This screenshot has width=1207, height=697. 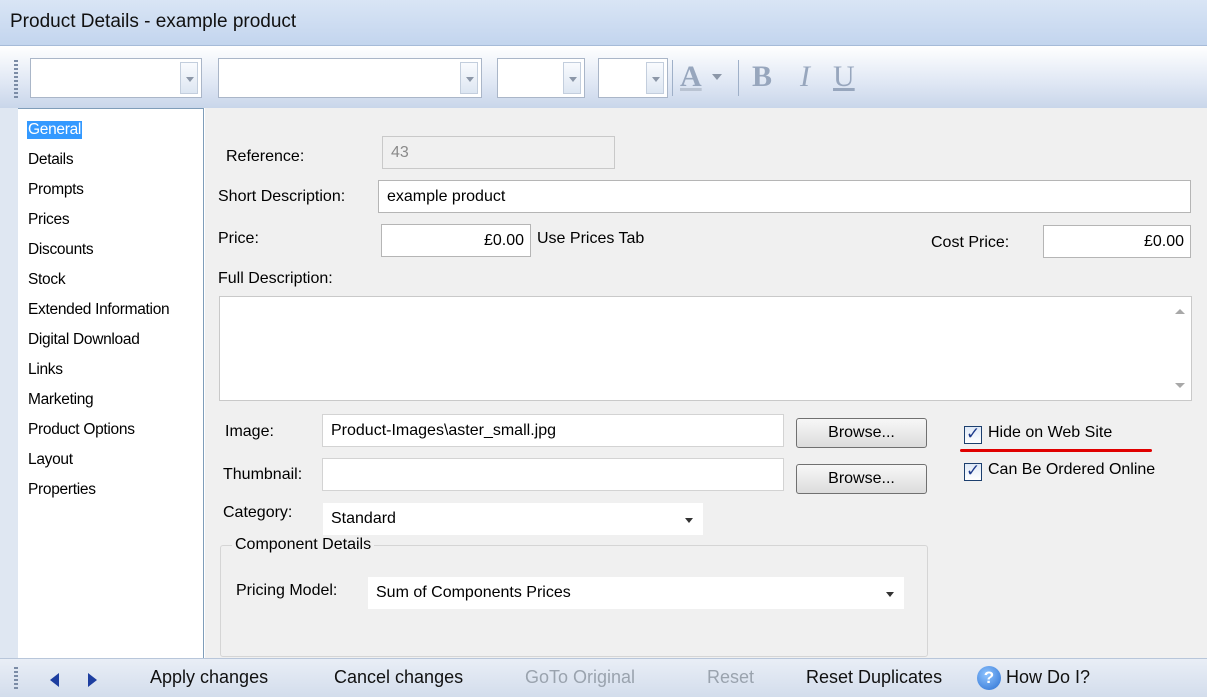 What do you see at coordinates (62, 490) in the screenshot?
I see `sidebar-item-properties: Properties` at bounding box center [62, 490].